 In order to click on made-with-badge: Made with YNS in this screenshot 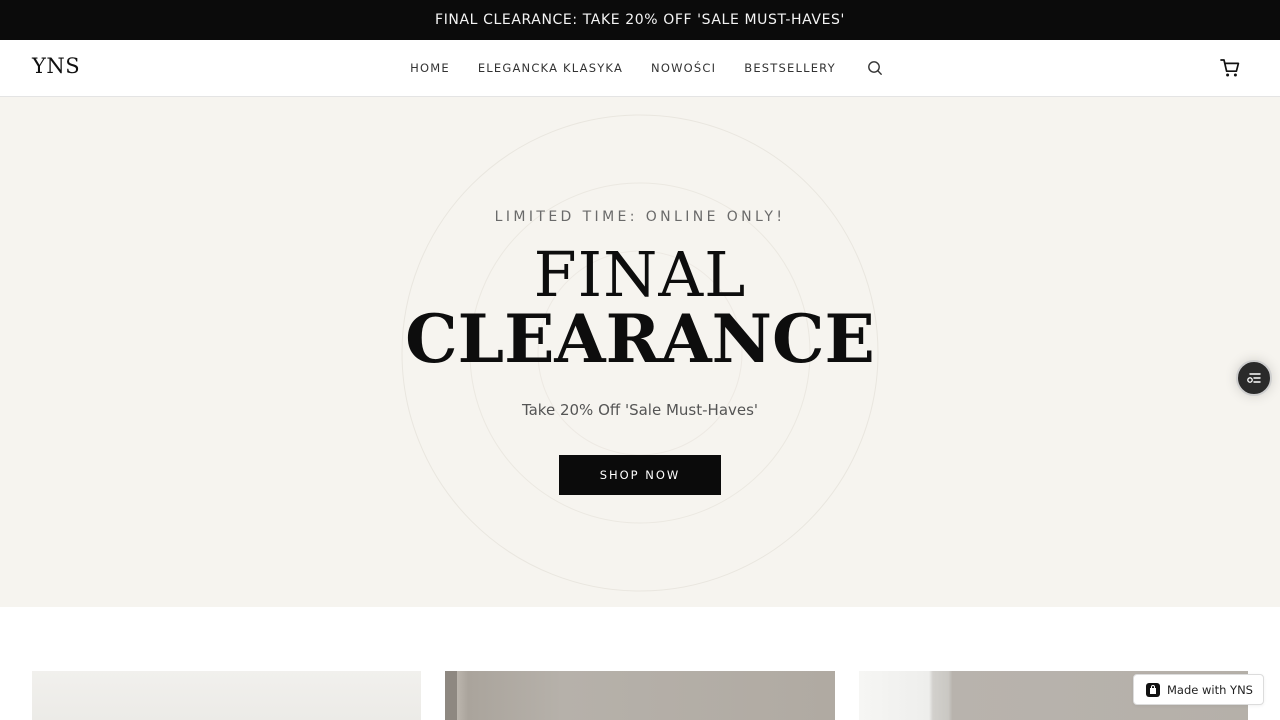, I will do `click(1198, 689)`.